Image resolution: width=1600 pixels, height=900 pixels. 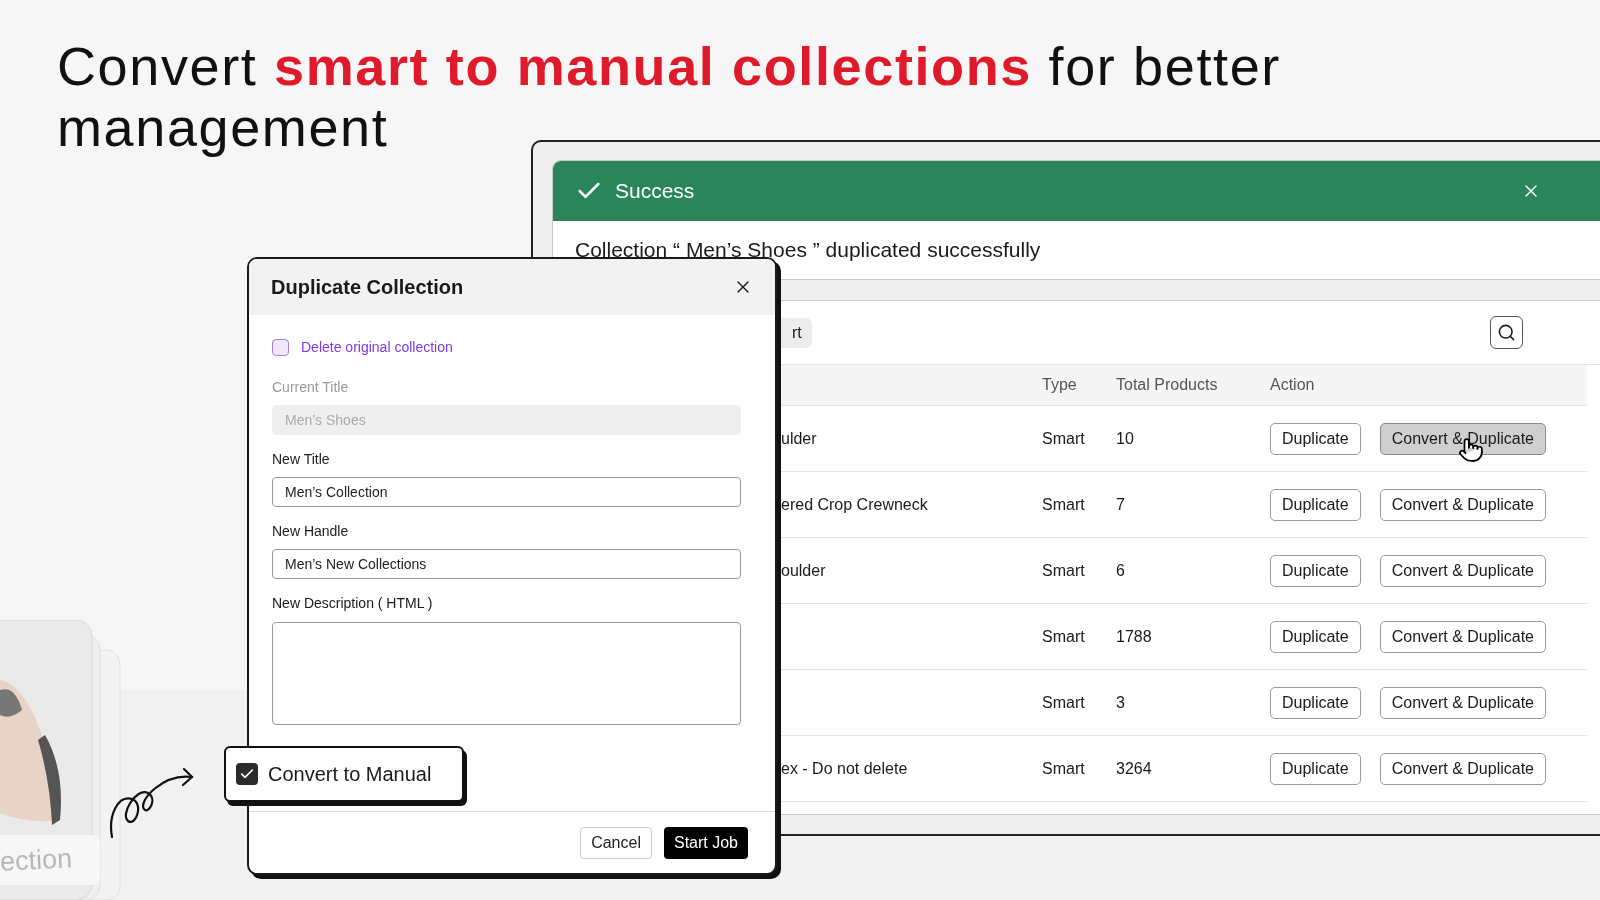 What do you see at coordinates (1125, 438) in the screenshot?
I see `table-cell-text: 10` at bounding box center [1125, 438].